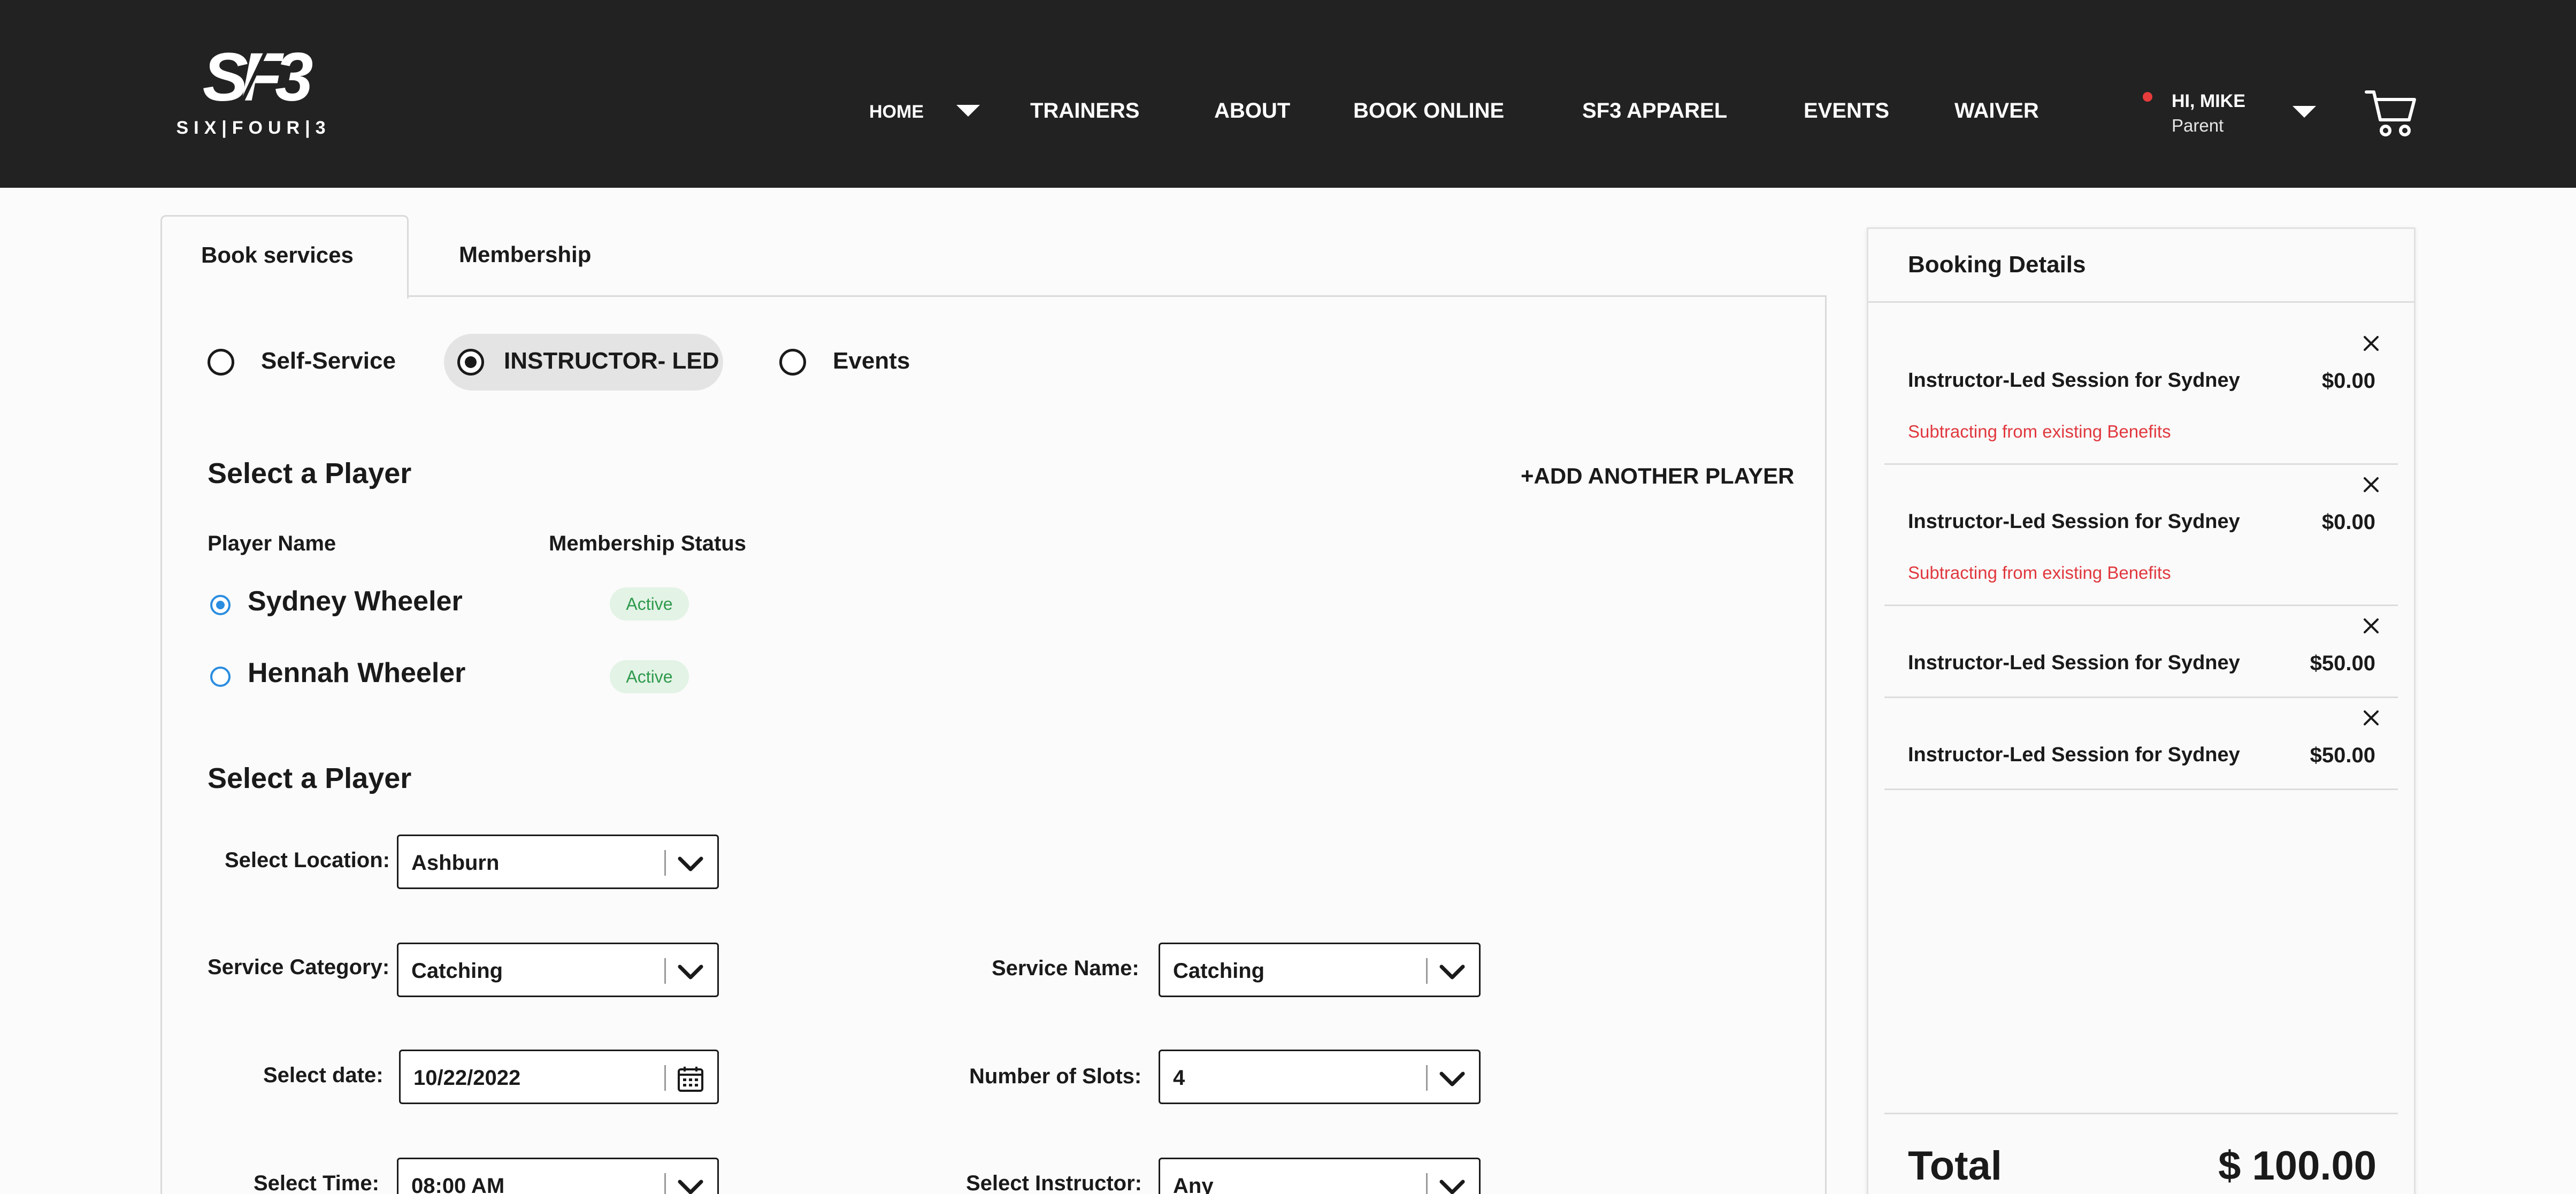 The height and width of the screenshot is (1194, 2576). I want to click on tab-book-services: Book services, so click(284, 256).